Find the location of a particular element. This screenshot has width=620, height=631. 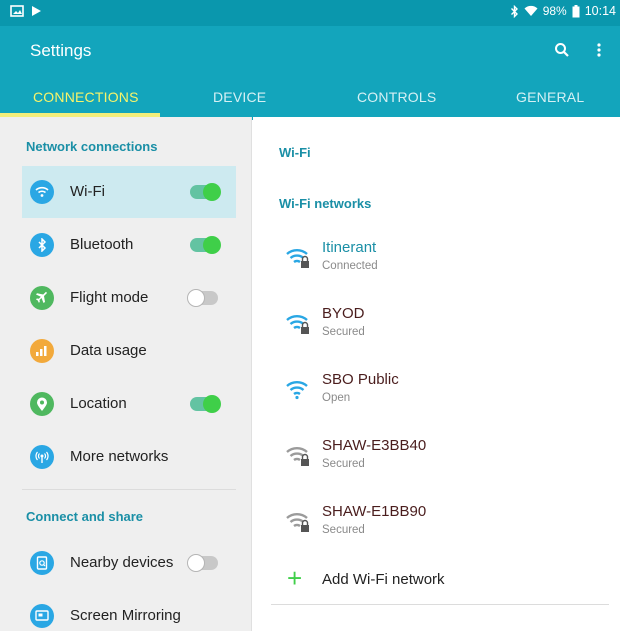

right-divider is located at coordinates (440, 604).